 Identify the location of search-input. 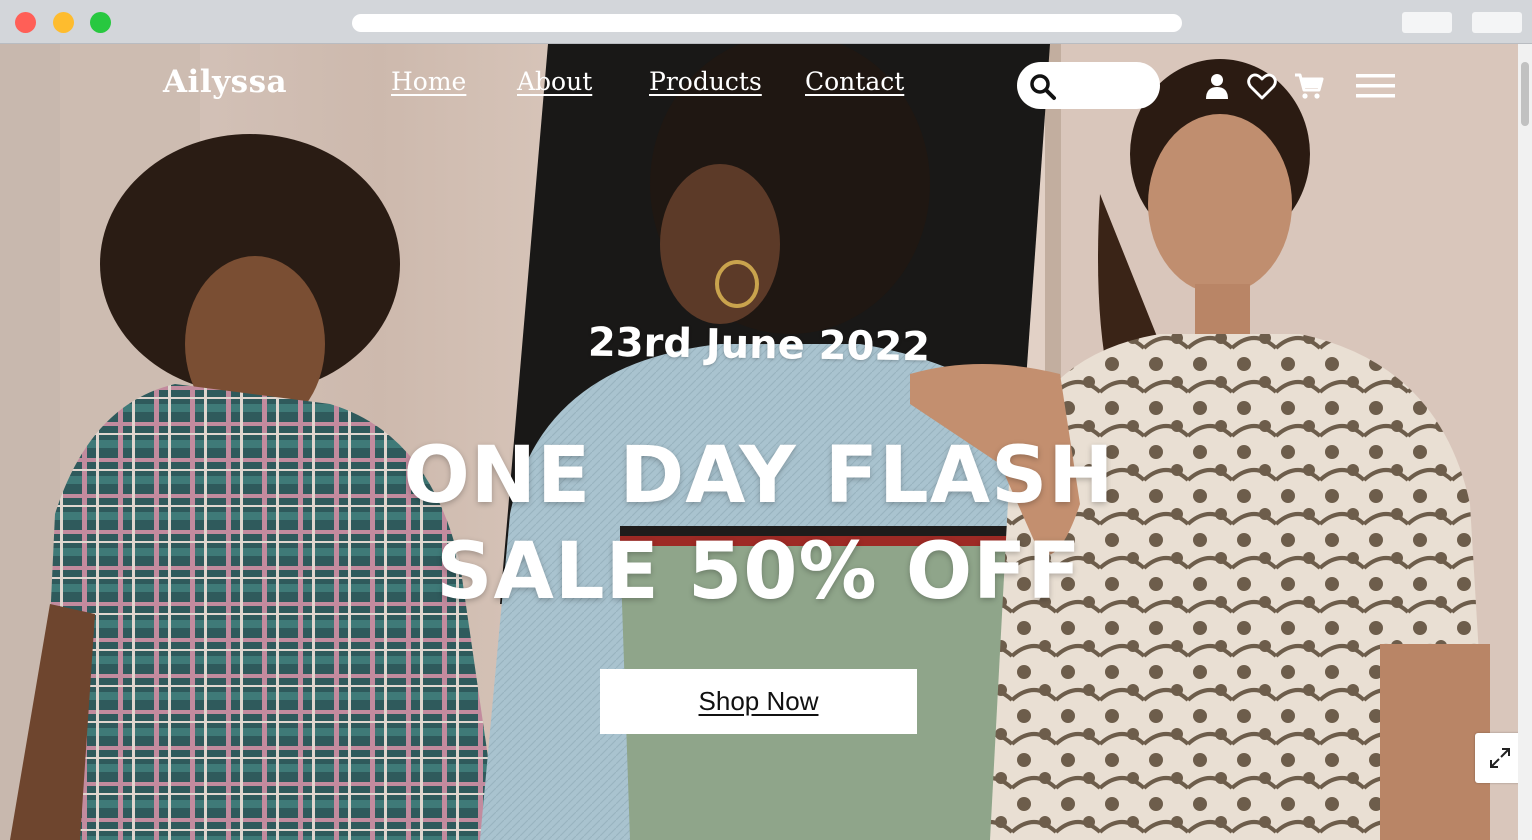
(1107, 85).